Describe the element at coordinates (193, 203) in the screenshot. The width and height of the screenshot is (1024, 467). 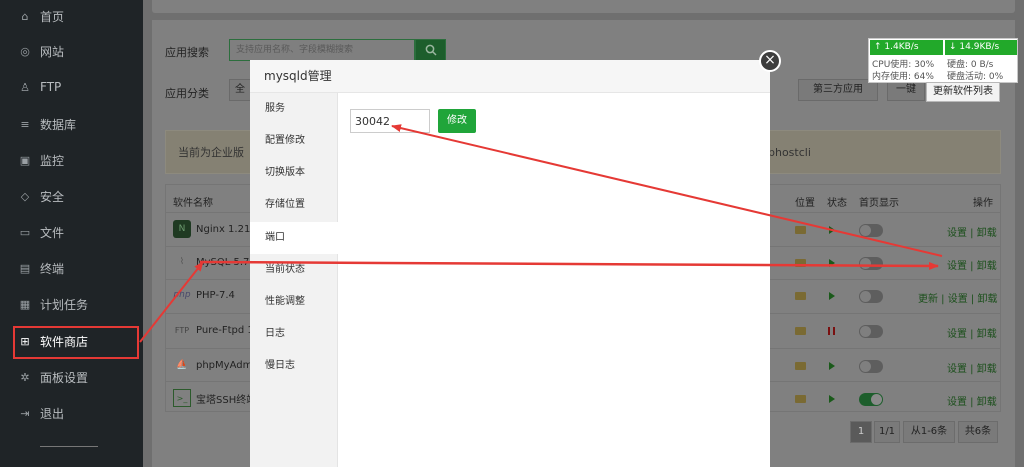
I see `header-name: 软件名称` at that location.